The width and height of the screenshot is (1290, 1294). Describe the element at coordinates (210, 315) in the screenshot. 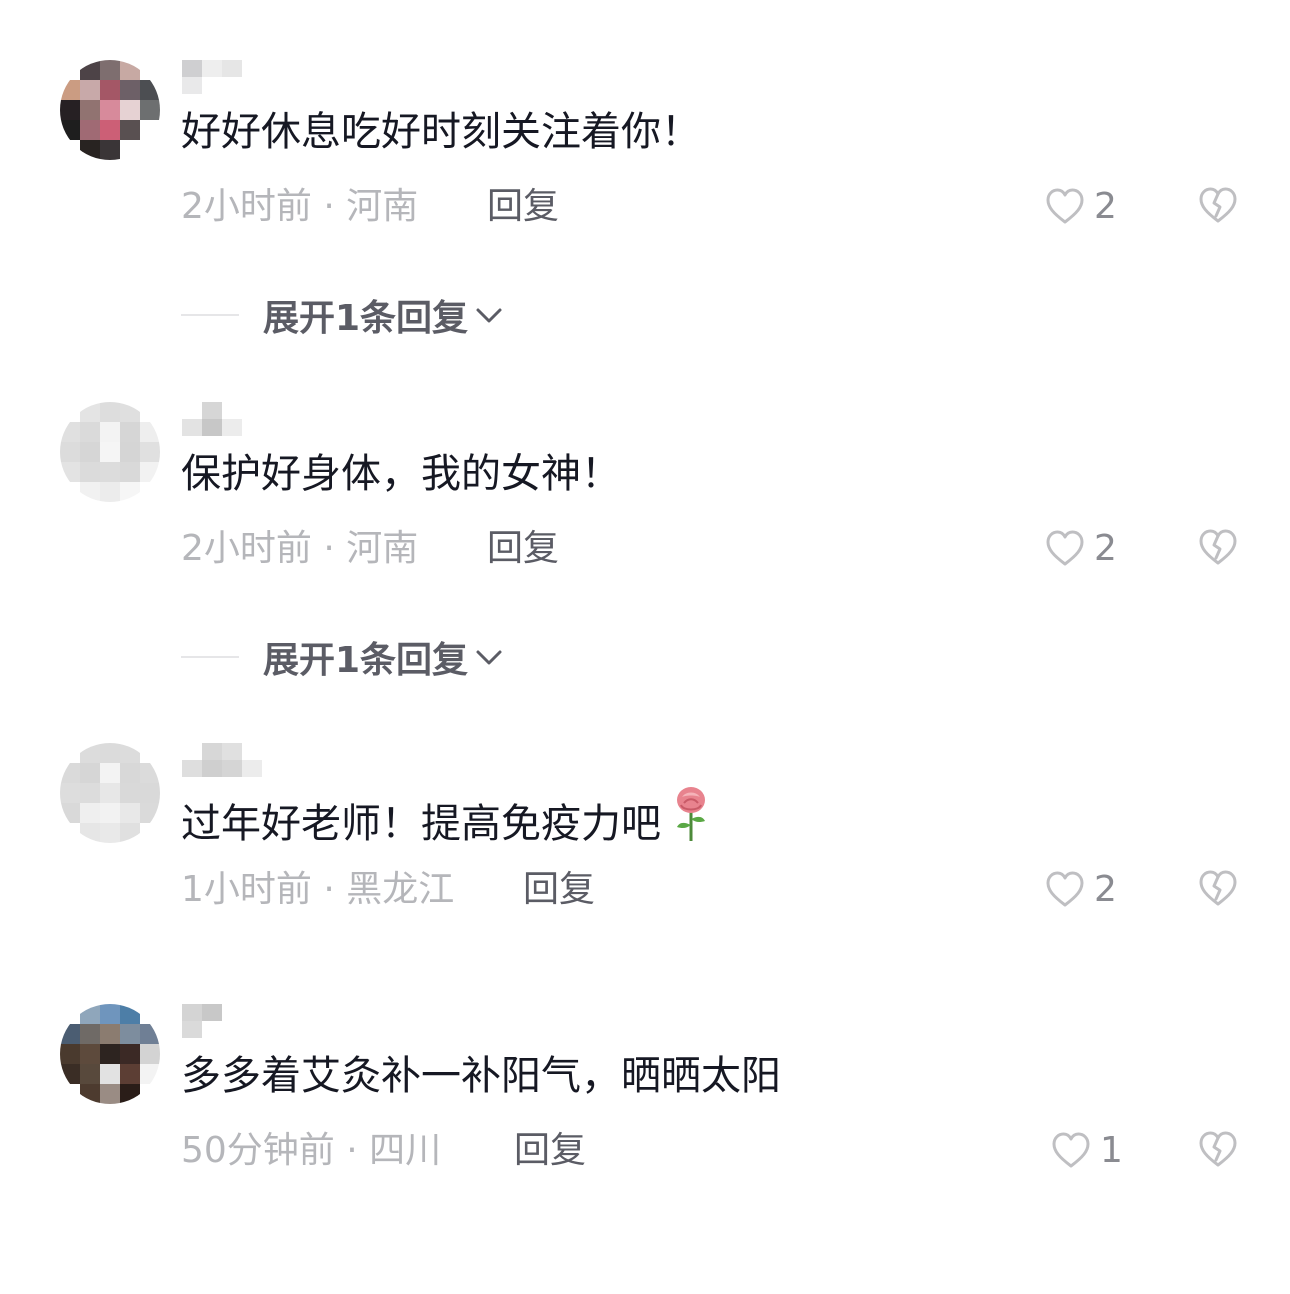

I see `divider-line` at that location.